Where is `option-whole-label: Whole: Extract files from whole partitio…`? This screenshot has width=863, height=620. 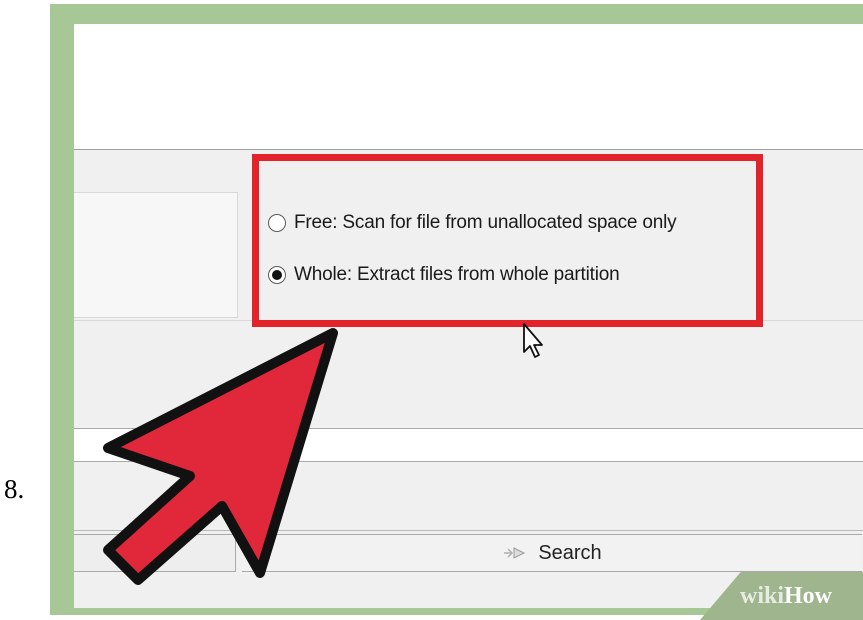 option-whole-label: Whole: Extract files from whole partitio… is located at coordinates (457, 274).